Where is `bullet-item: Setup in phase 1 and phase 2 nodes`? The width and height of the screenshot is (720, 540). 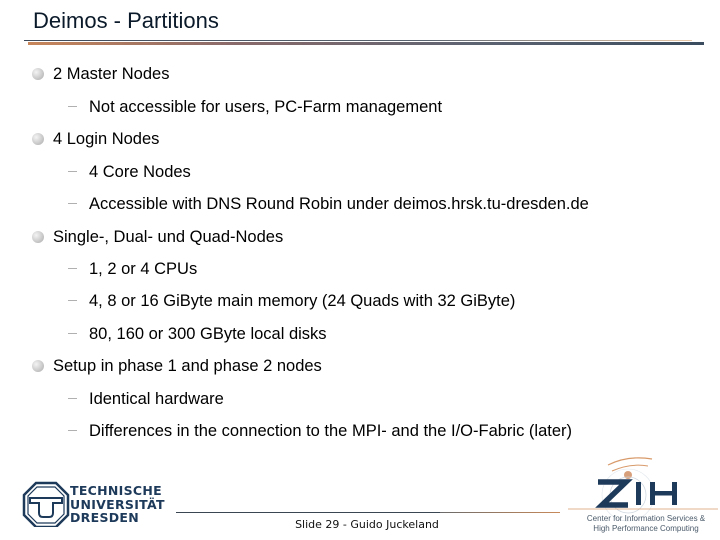 bullet-item: Setup in phase 1 and phase 2 nodes is located at coordinates (177, 366).